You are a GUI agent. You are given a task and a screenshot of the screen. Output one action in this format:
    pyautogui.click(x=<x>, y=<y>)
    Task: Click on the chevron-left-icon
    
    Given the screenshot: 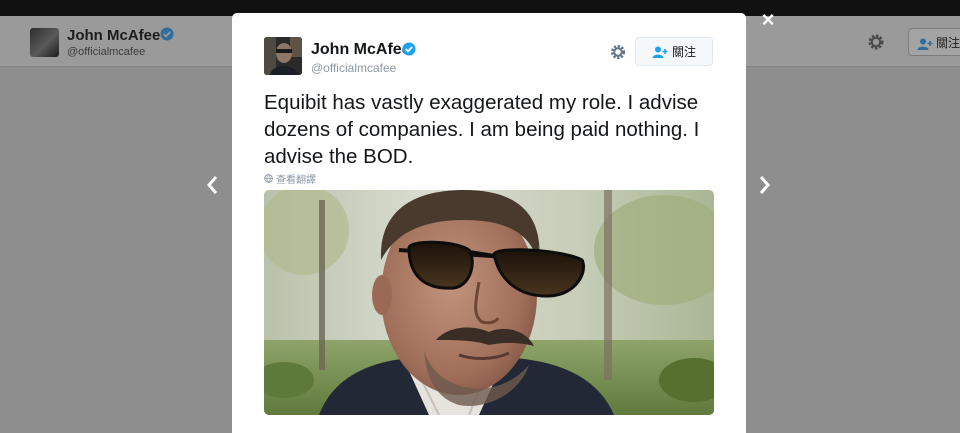 What is the action you would take?
    pyautogui.click(x=213, y=185)
    